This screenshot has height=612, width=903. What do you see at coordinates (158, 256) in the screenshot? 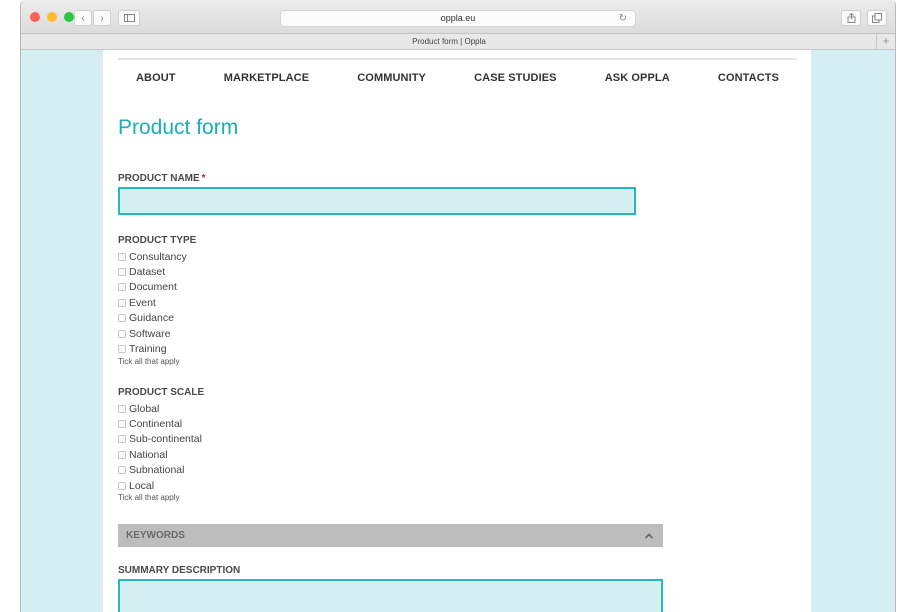
I see `option-label: Consultancy` at bounding box center [158, 256].